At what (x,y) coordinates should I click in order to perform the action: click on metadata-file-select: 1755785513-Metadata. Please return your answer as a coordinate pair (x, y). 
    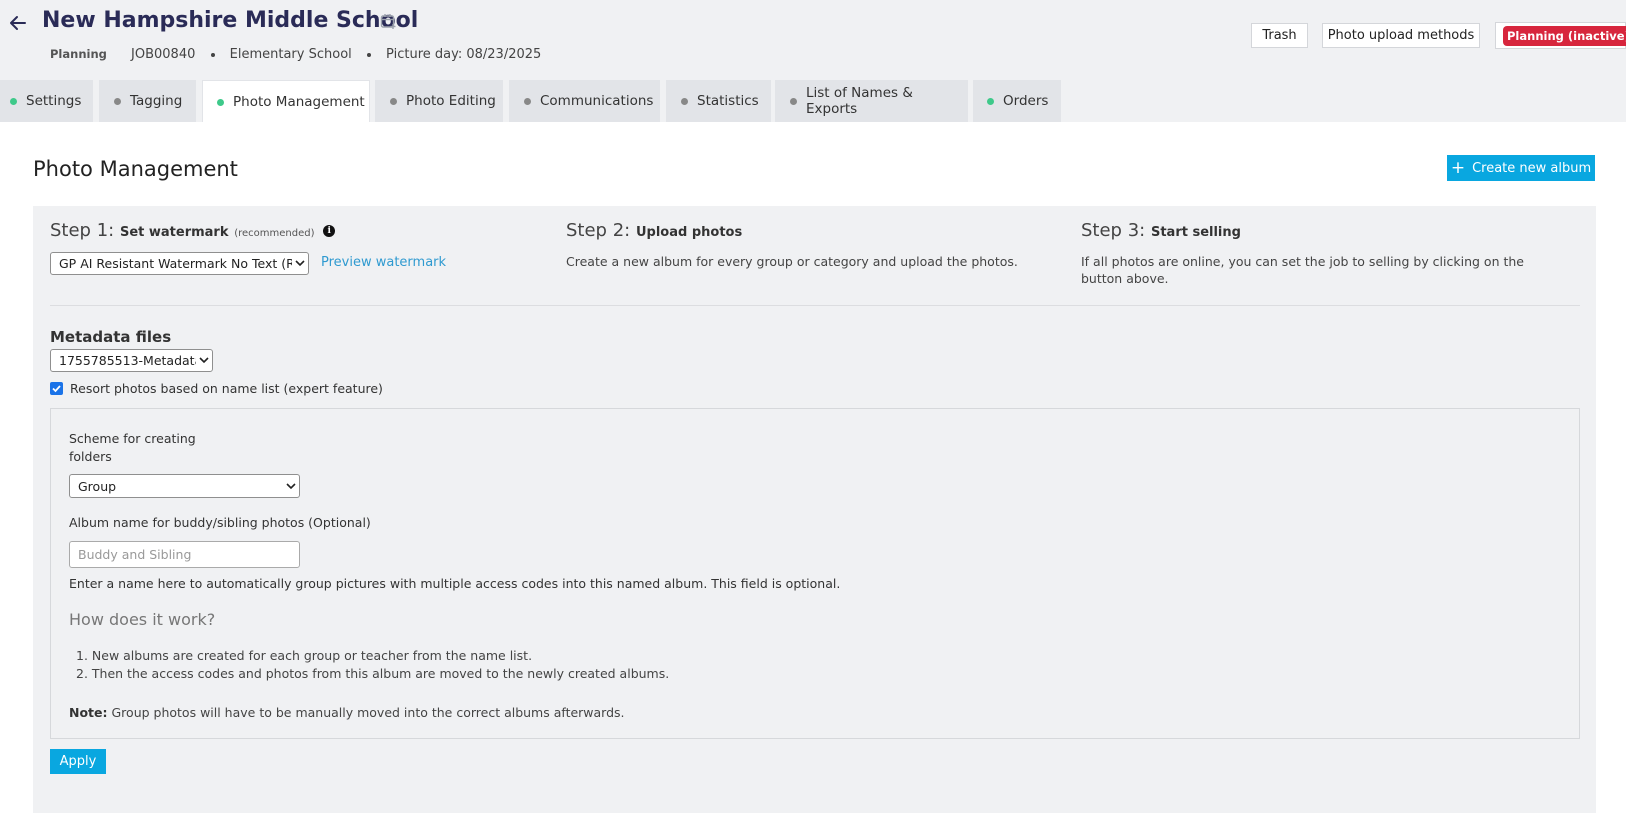
    Looking at the image, I should click on (131, 360).